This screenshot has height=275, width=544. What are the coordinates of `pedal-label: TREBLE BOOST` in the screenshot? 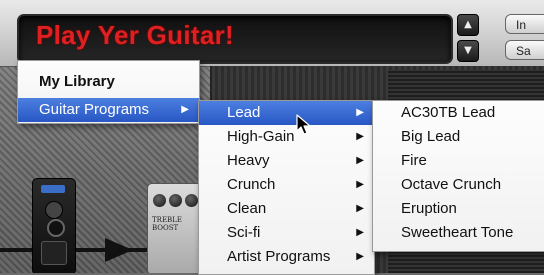 It's located at (167, 224).